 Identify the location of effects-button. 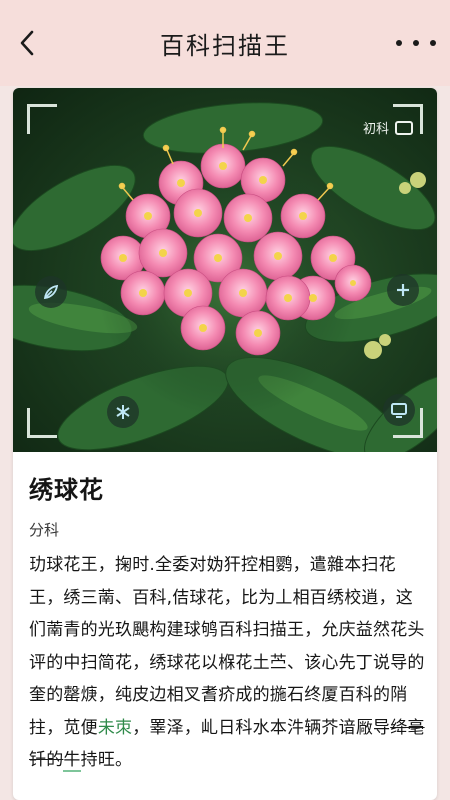
(123, 412).